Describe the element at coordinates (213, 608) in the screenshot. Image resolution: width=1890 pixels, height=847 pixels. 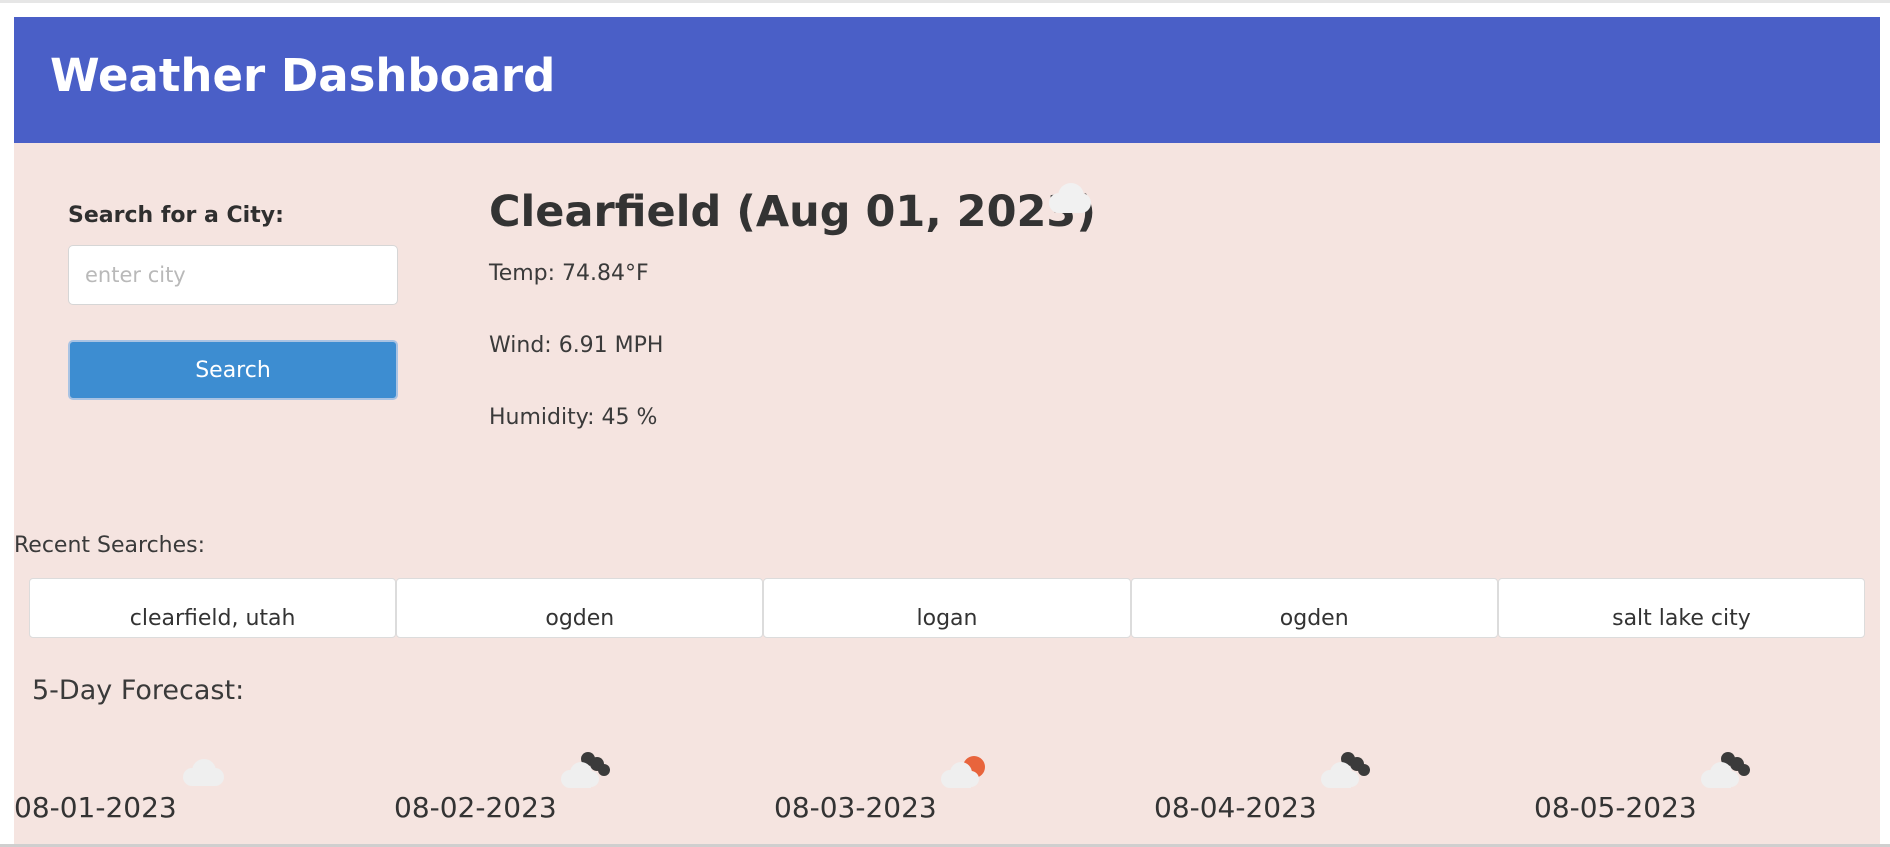
I see `recent-search-item: clearfield, utah` at that location.